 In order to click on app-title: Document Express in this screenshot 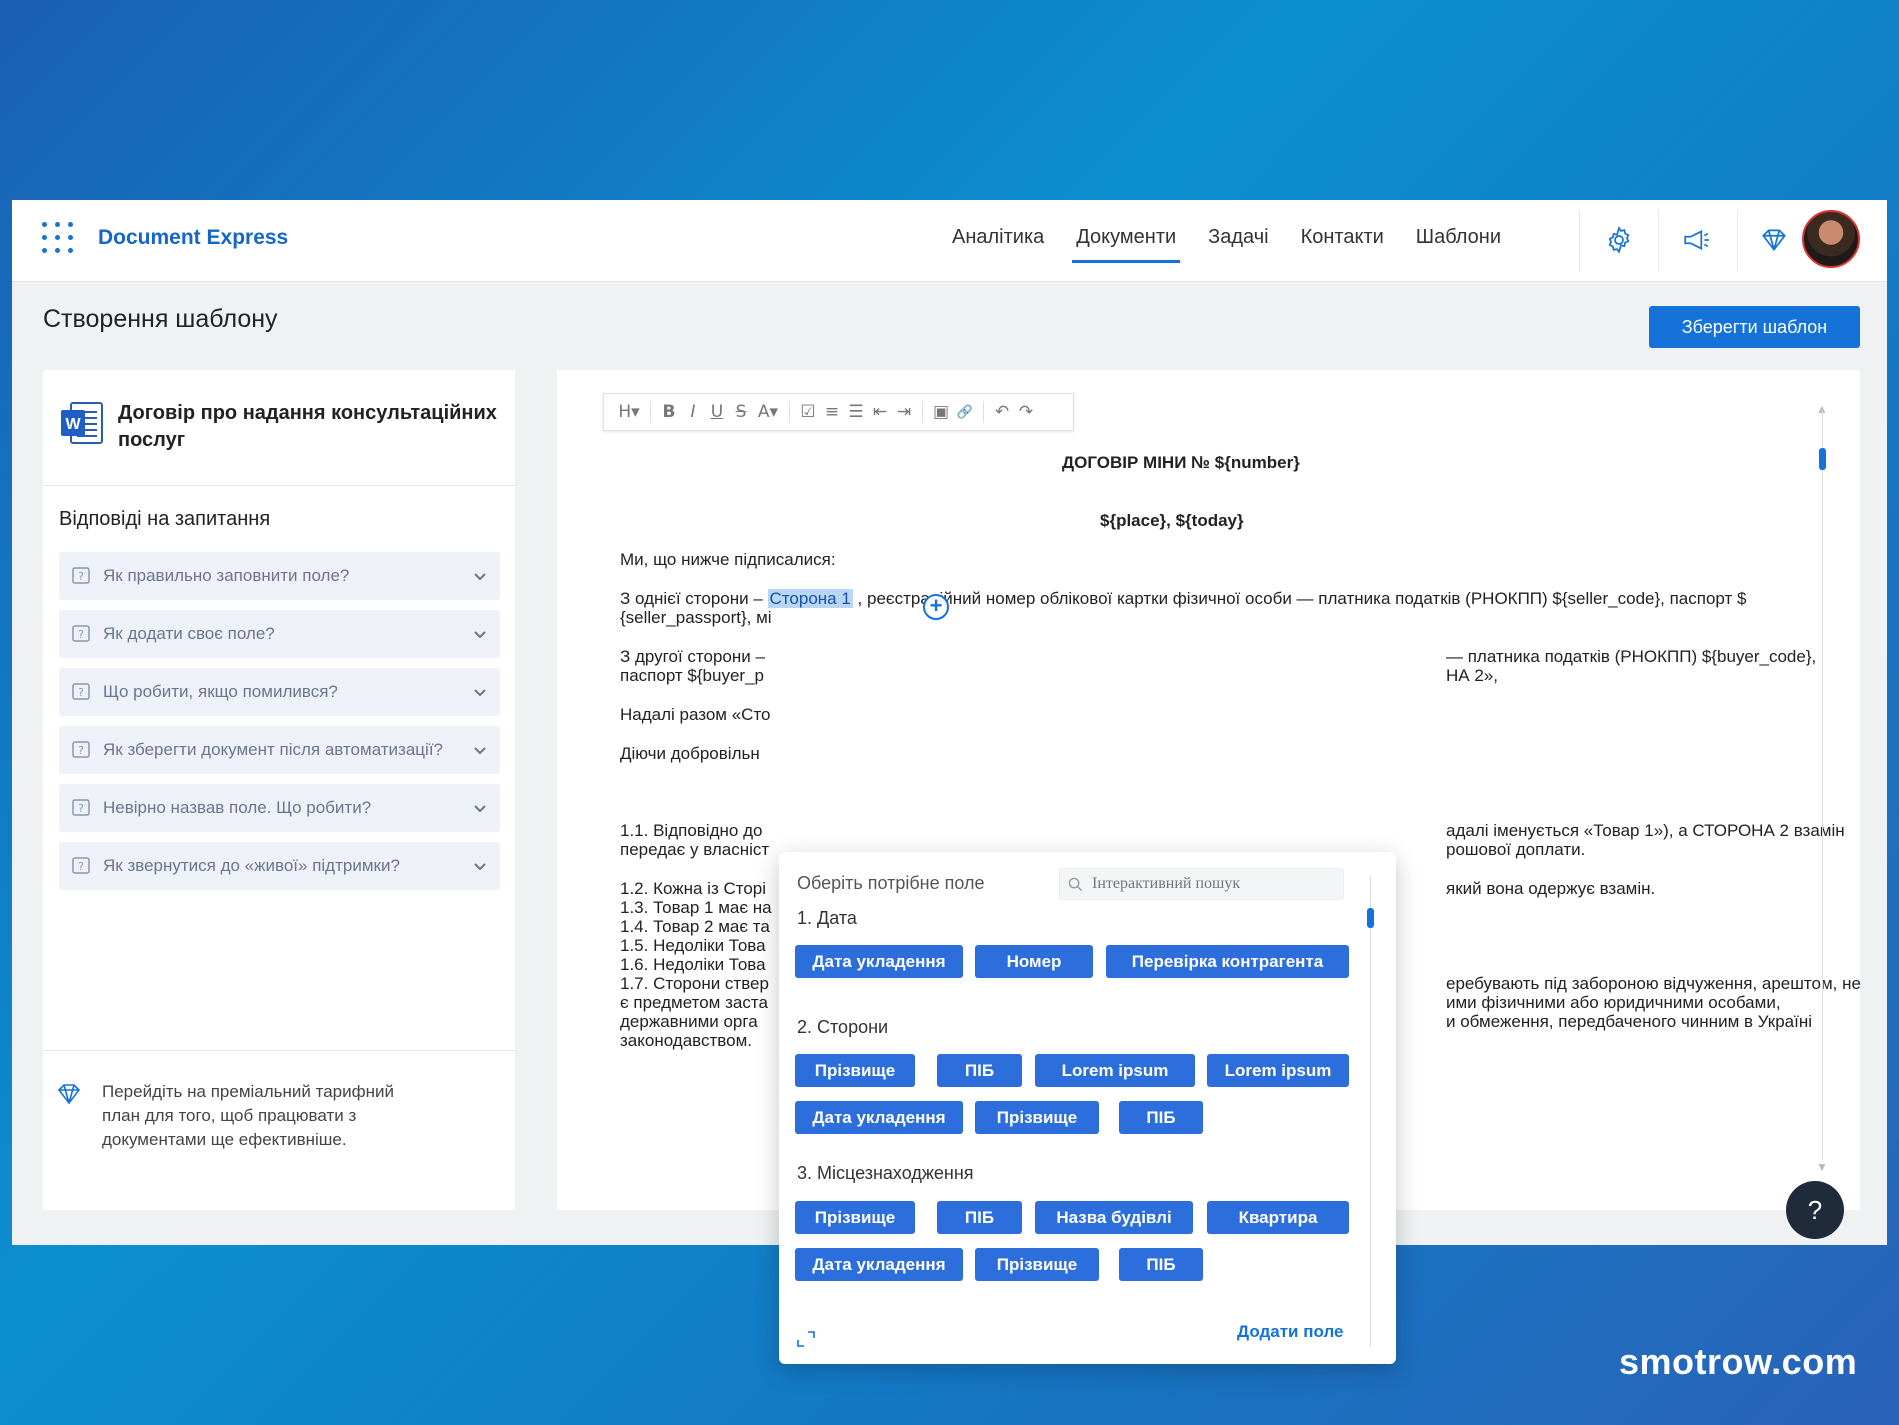, I will do `click(193, 238)`.